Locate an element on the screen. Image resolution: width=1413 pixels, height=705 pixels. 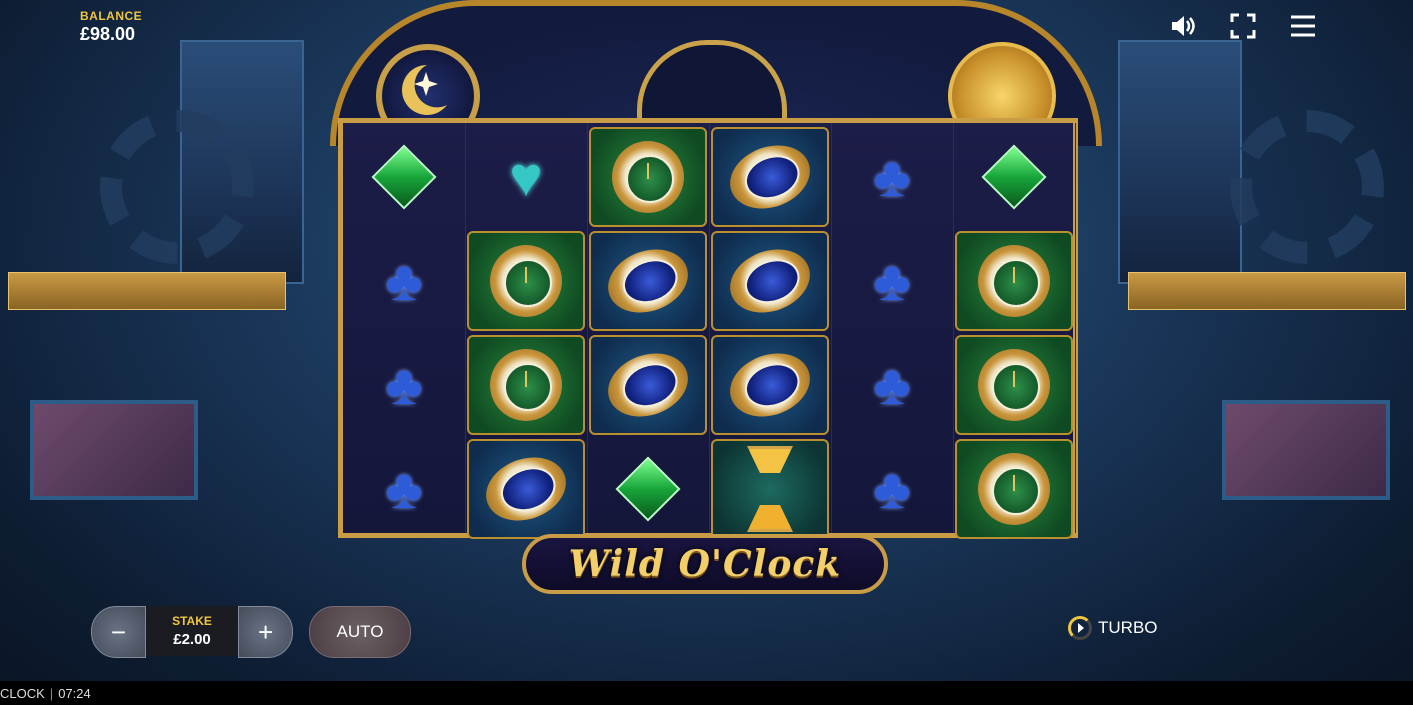
increase-stake-button: + is located at coordinates (266, 632).